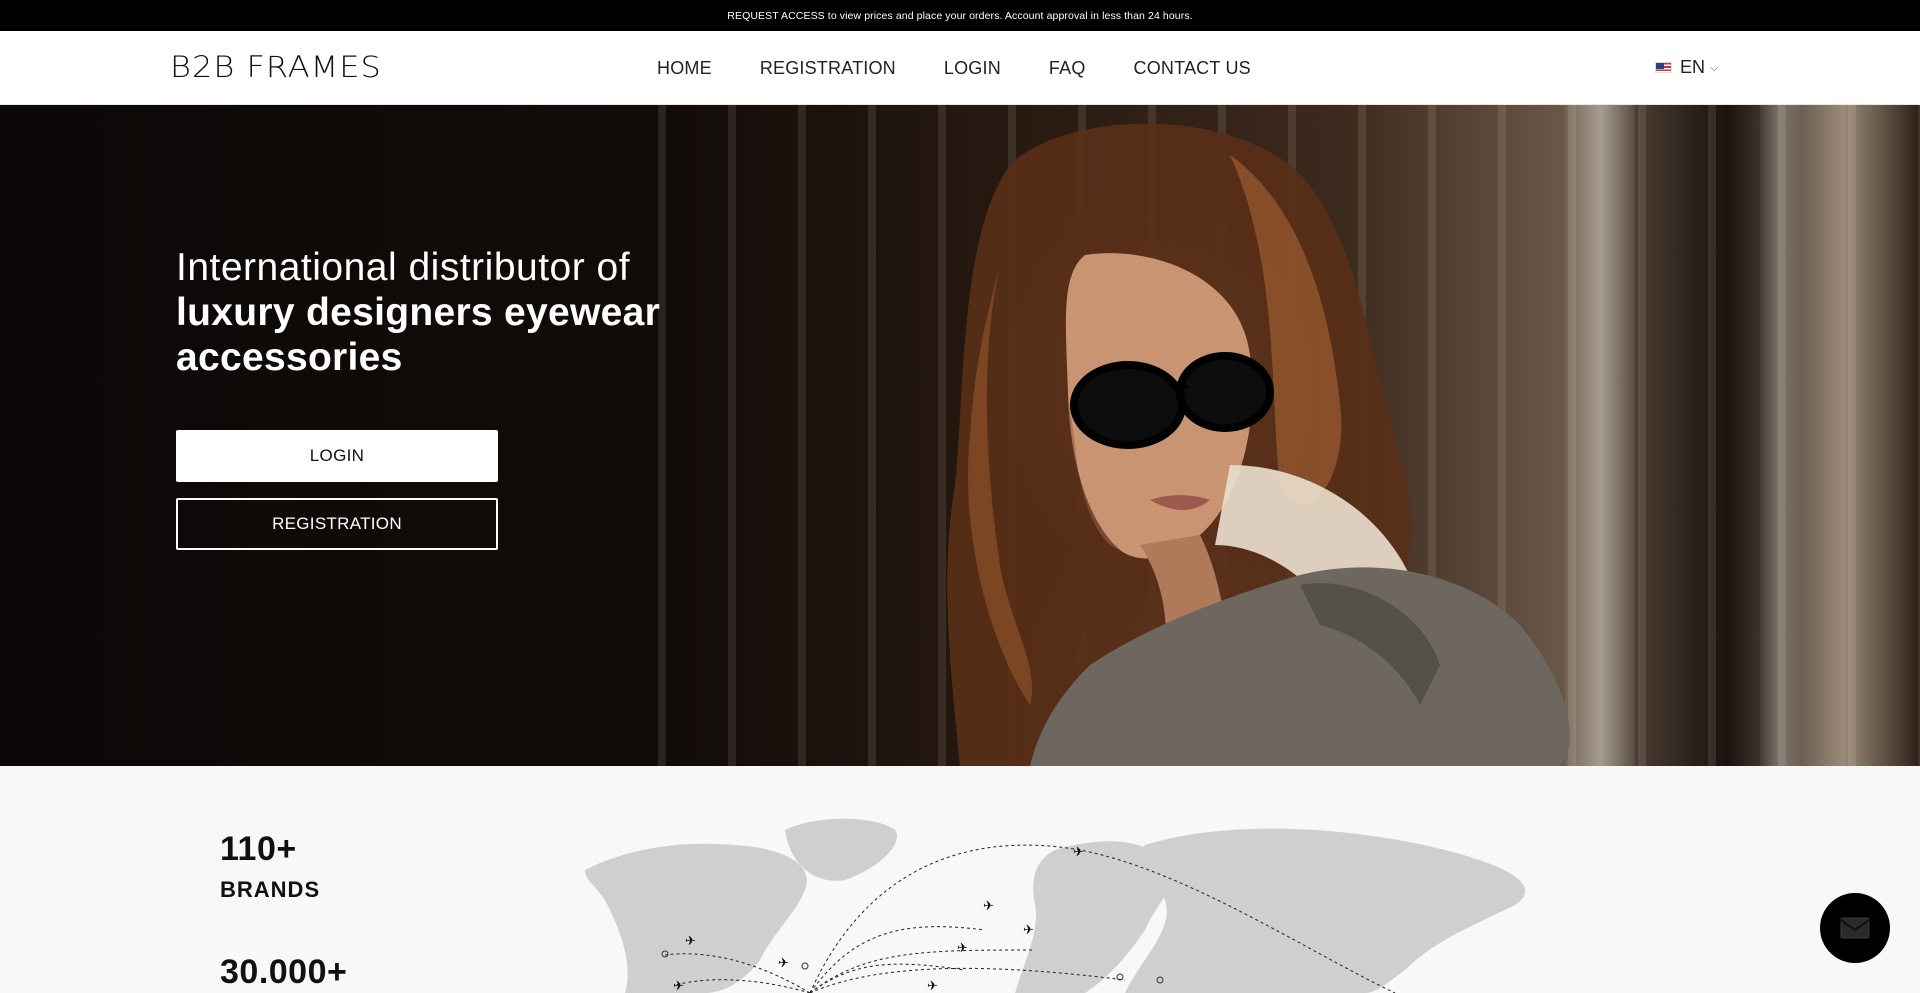  I want to click on chat-button, so click(1855, 928).